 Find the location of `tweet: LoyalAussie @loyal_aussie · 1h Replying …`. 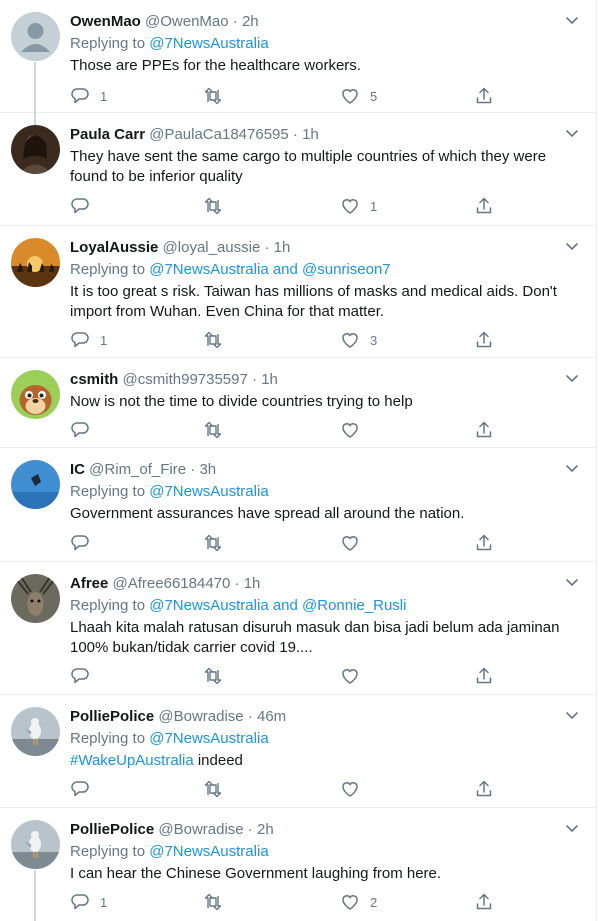

tweet: LoyalAussie @loyal_aussie · 1h Replying … is located at coordinates (298, 292).